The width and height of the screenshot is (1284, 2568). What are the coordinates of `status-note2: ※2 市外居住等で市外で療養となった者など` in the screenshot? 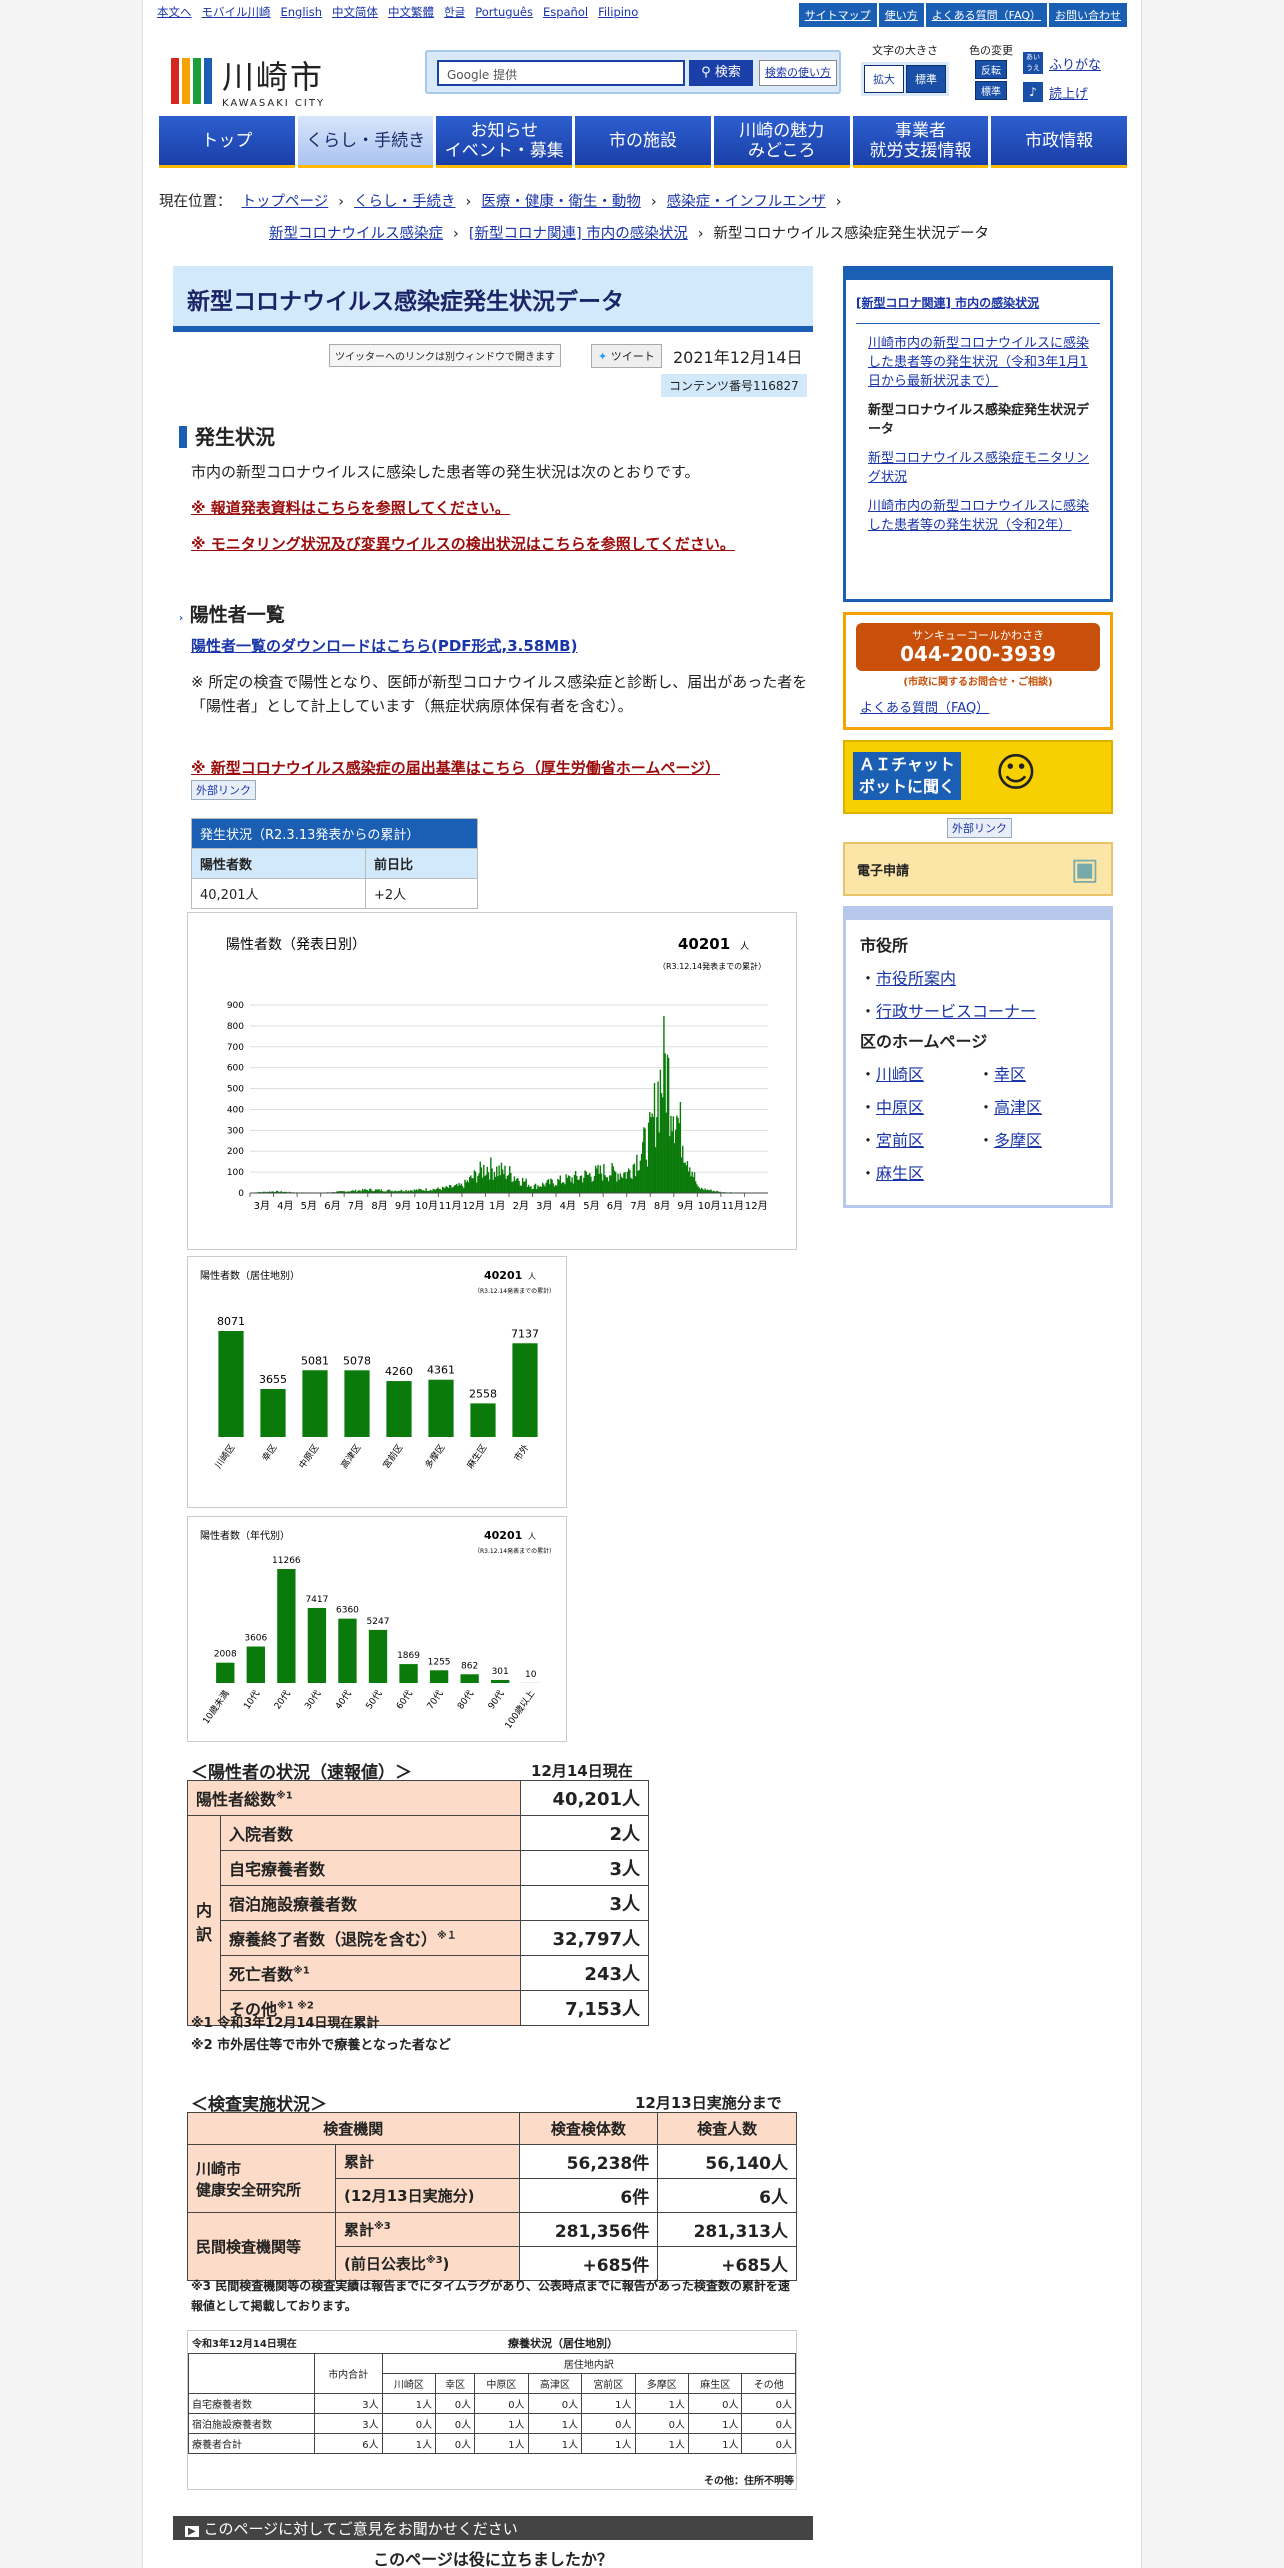 It's located at (321, 2045).